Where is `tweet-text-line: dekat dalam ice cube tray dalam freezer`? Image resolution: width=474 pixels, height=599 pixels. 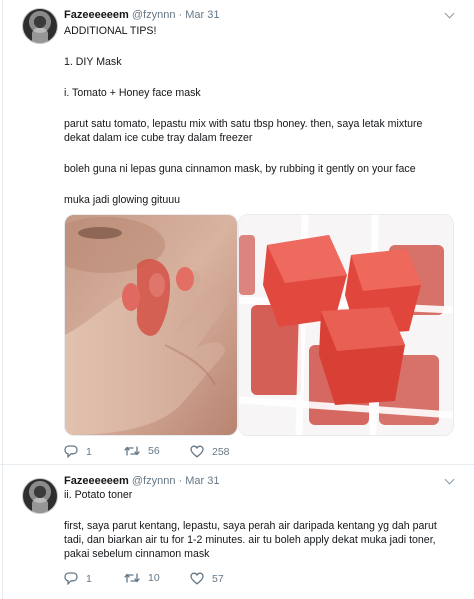 tweet-text-line: dekat dalam ice cube tray dalam freezer is located at coordinates (158, 138).